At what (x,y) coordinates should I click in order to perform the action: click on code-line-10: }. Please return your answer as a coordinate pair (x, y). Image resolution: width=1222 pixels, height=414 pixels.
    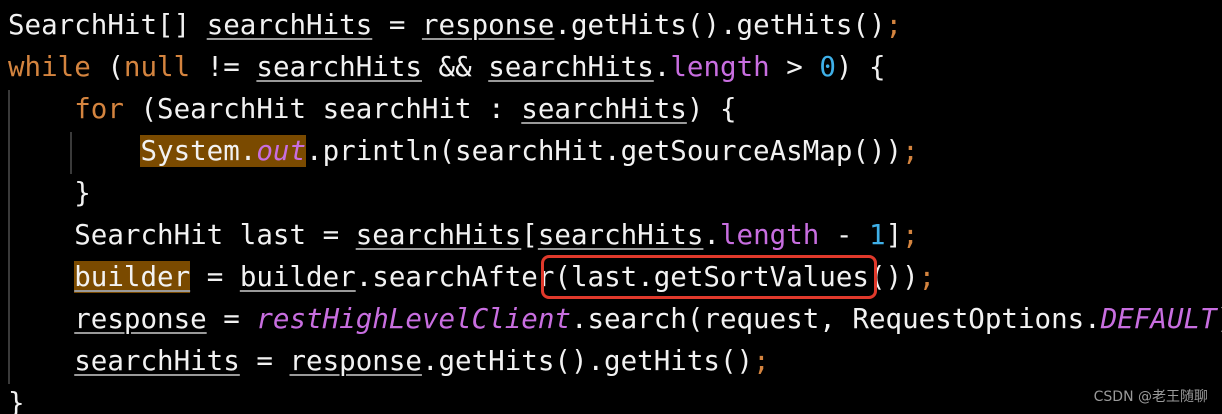
    Looking at the image, I should click on (16, 398).